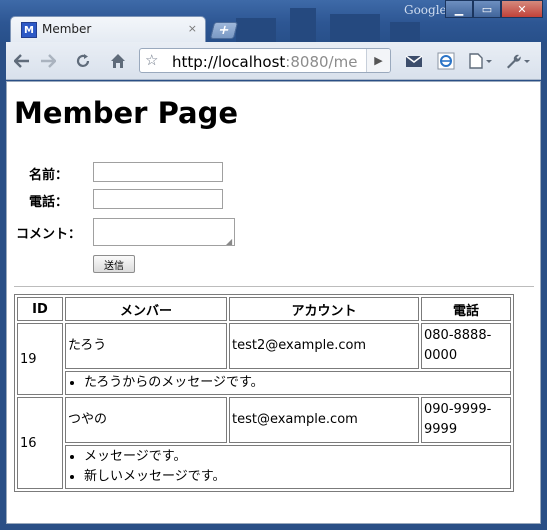  Describe the element at coordinates (40, 359) in the screenshot. I see `member-id: 19` at that location.